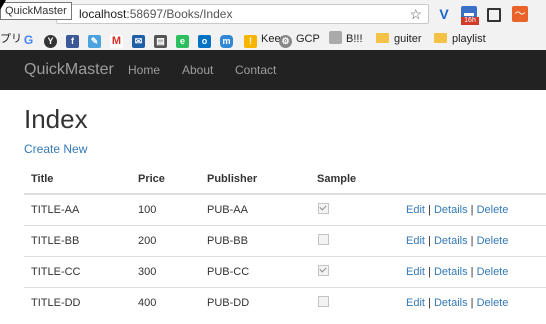 This screenshot has height=324, width=546. What do you see at coordinates (77, 179) in the screenshot?
I see `header-title: Title` at bounding box center [77, 179].